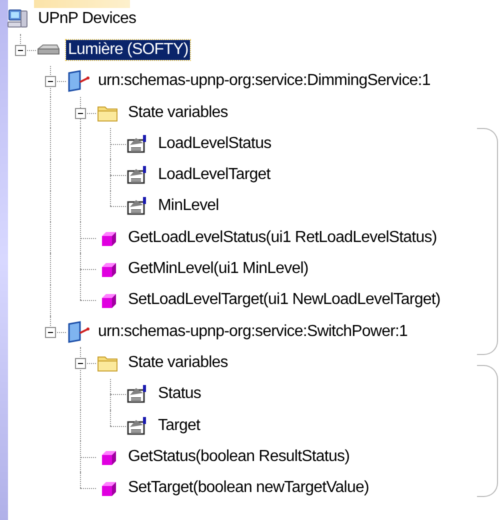 The height and width of the screenshot is (520, 500). Describe the element at coordinates (253, 332) in the screenshot. I see `tree-item: urn:schemas-upnp-org:service:SwitchPower:1` at that location.